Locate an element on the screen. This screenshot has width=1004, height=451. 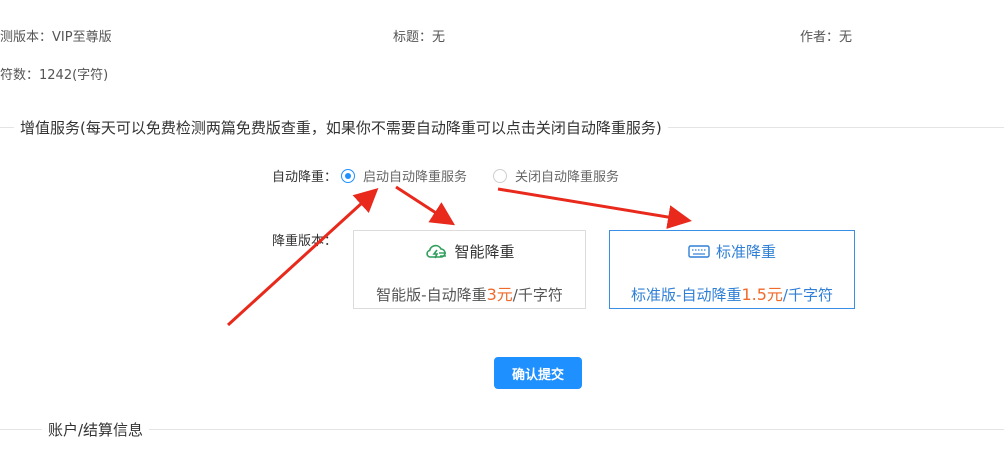
account-section-title: 账户/结算信息 is located at coordinates (96, 429).